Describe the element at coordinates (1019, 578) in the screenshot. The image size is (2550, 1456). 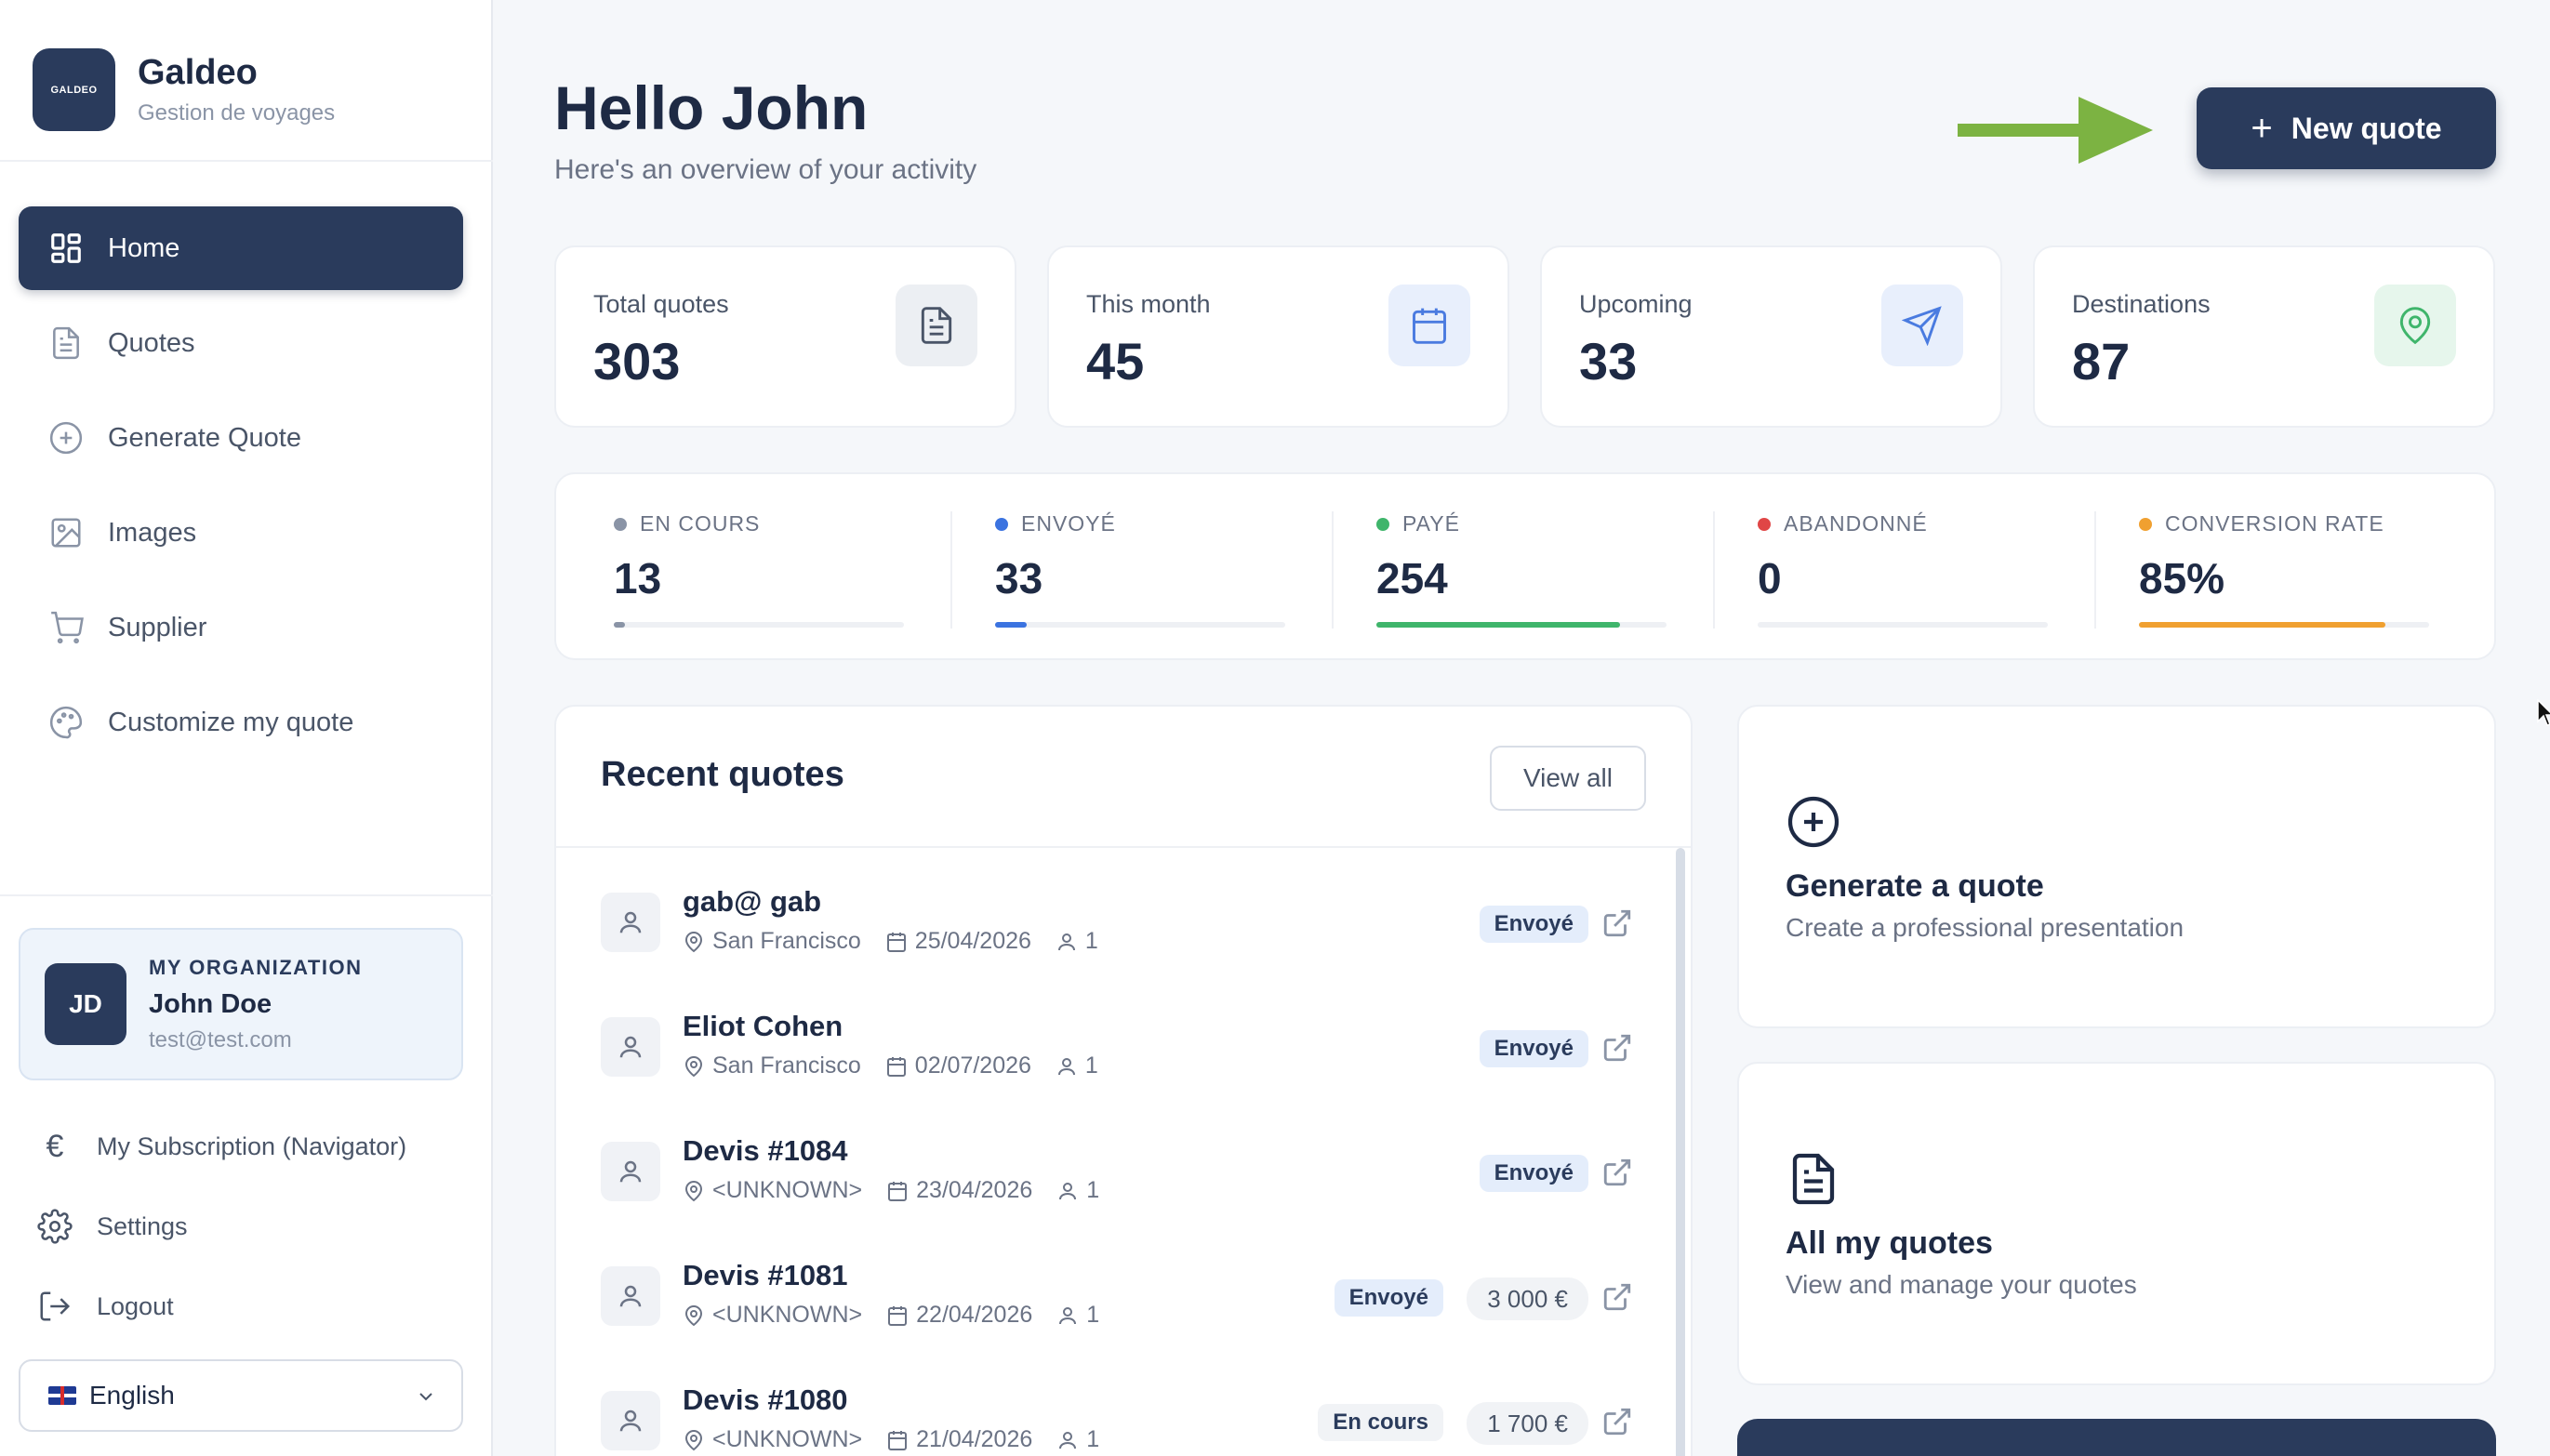
I see `status-value: 33` at that location.